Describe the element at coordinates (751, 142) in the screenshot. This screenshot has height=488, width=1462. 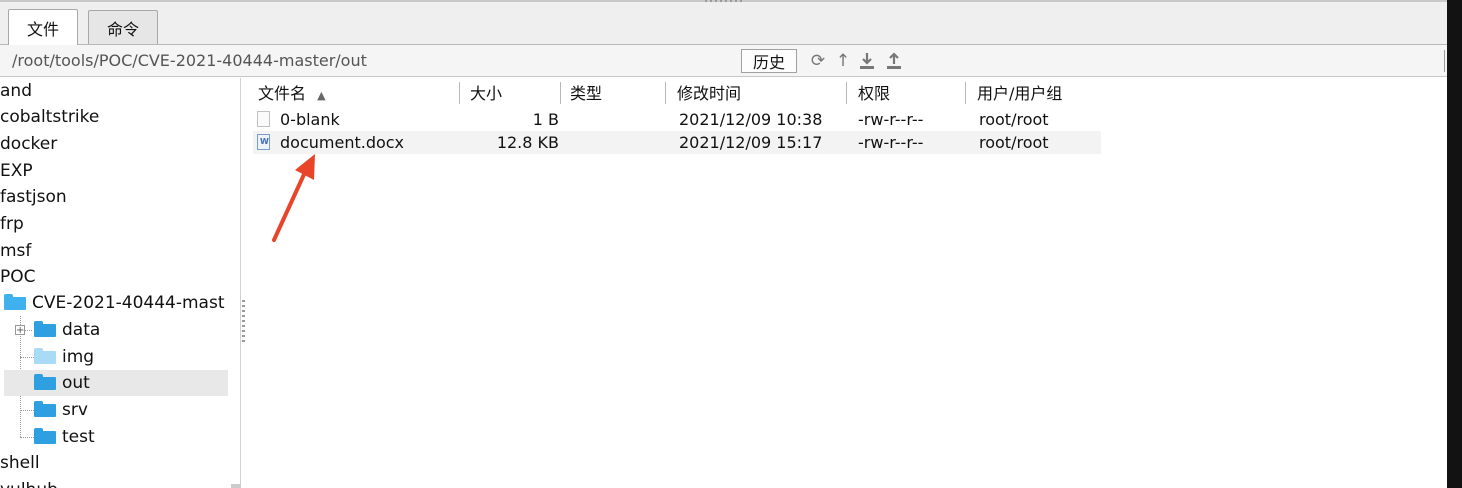
I see `file-modified: 2021/12/09 15:17` at that location.